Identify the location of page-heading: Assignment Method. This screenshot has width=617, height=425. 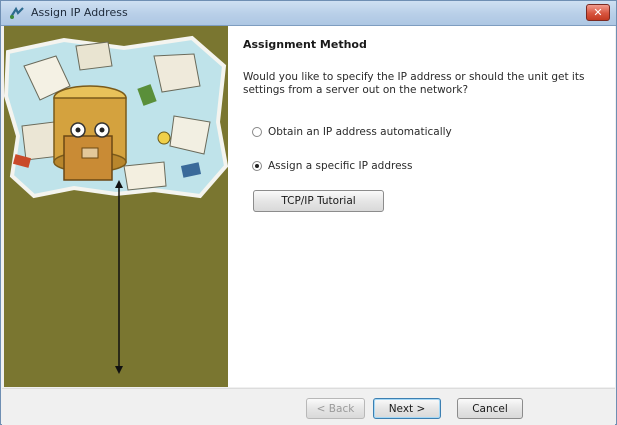
(305, 44).